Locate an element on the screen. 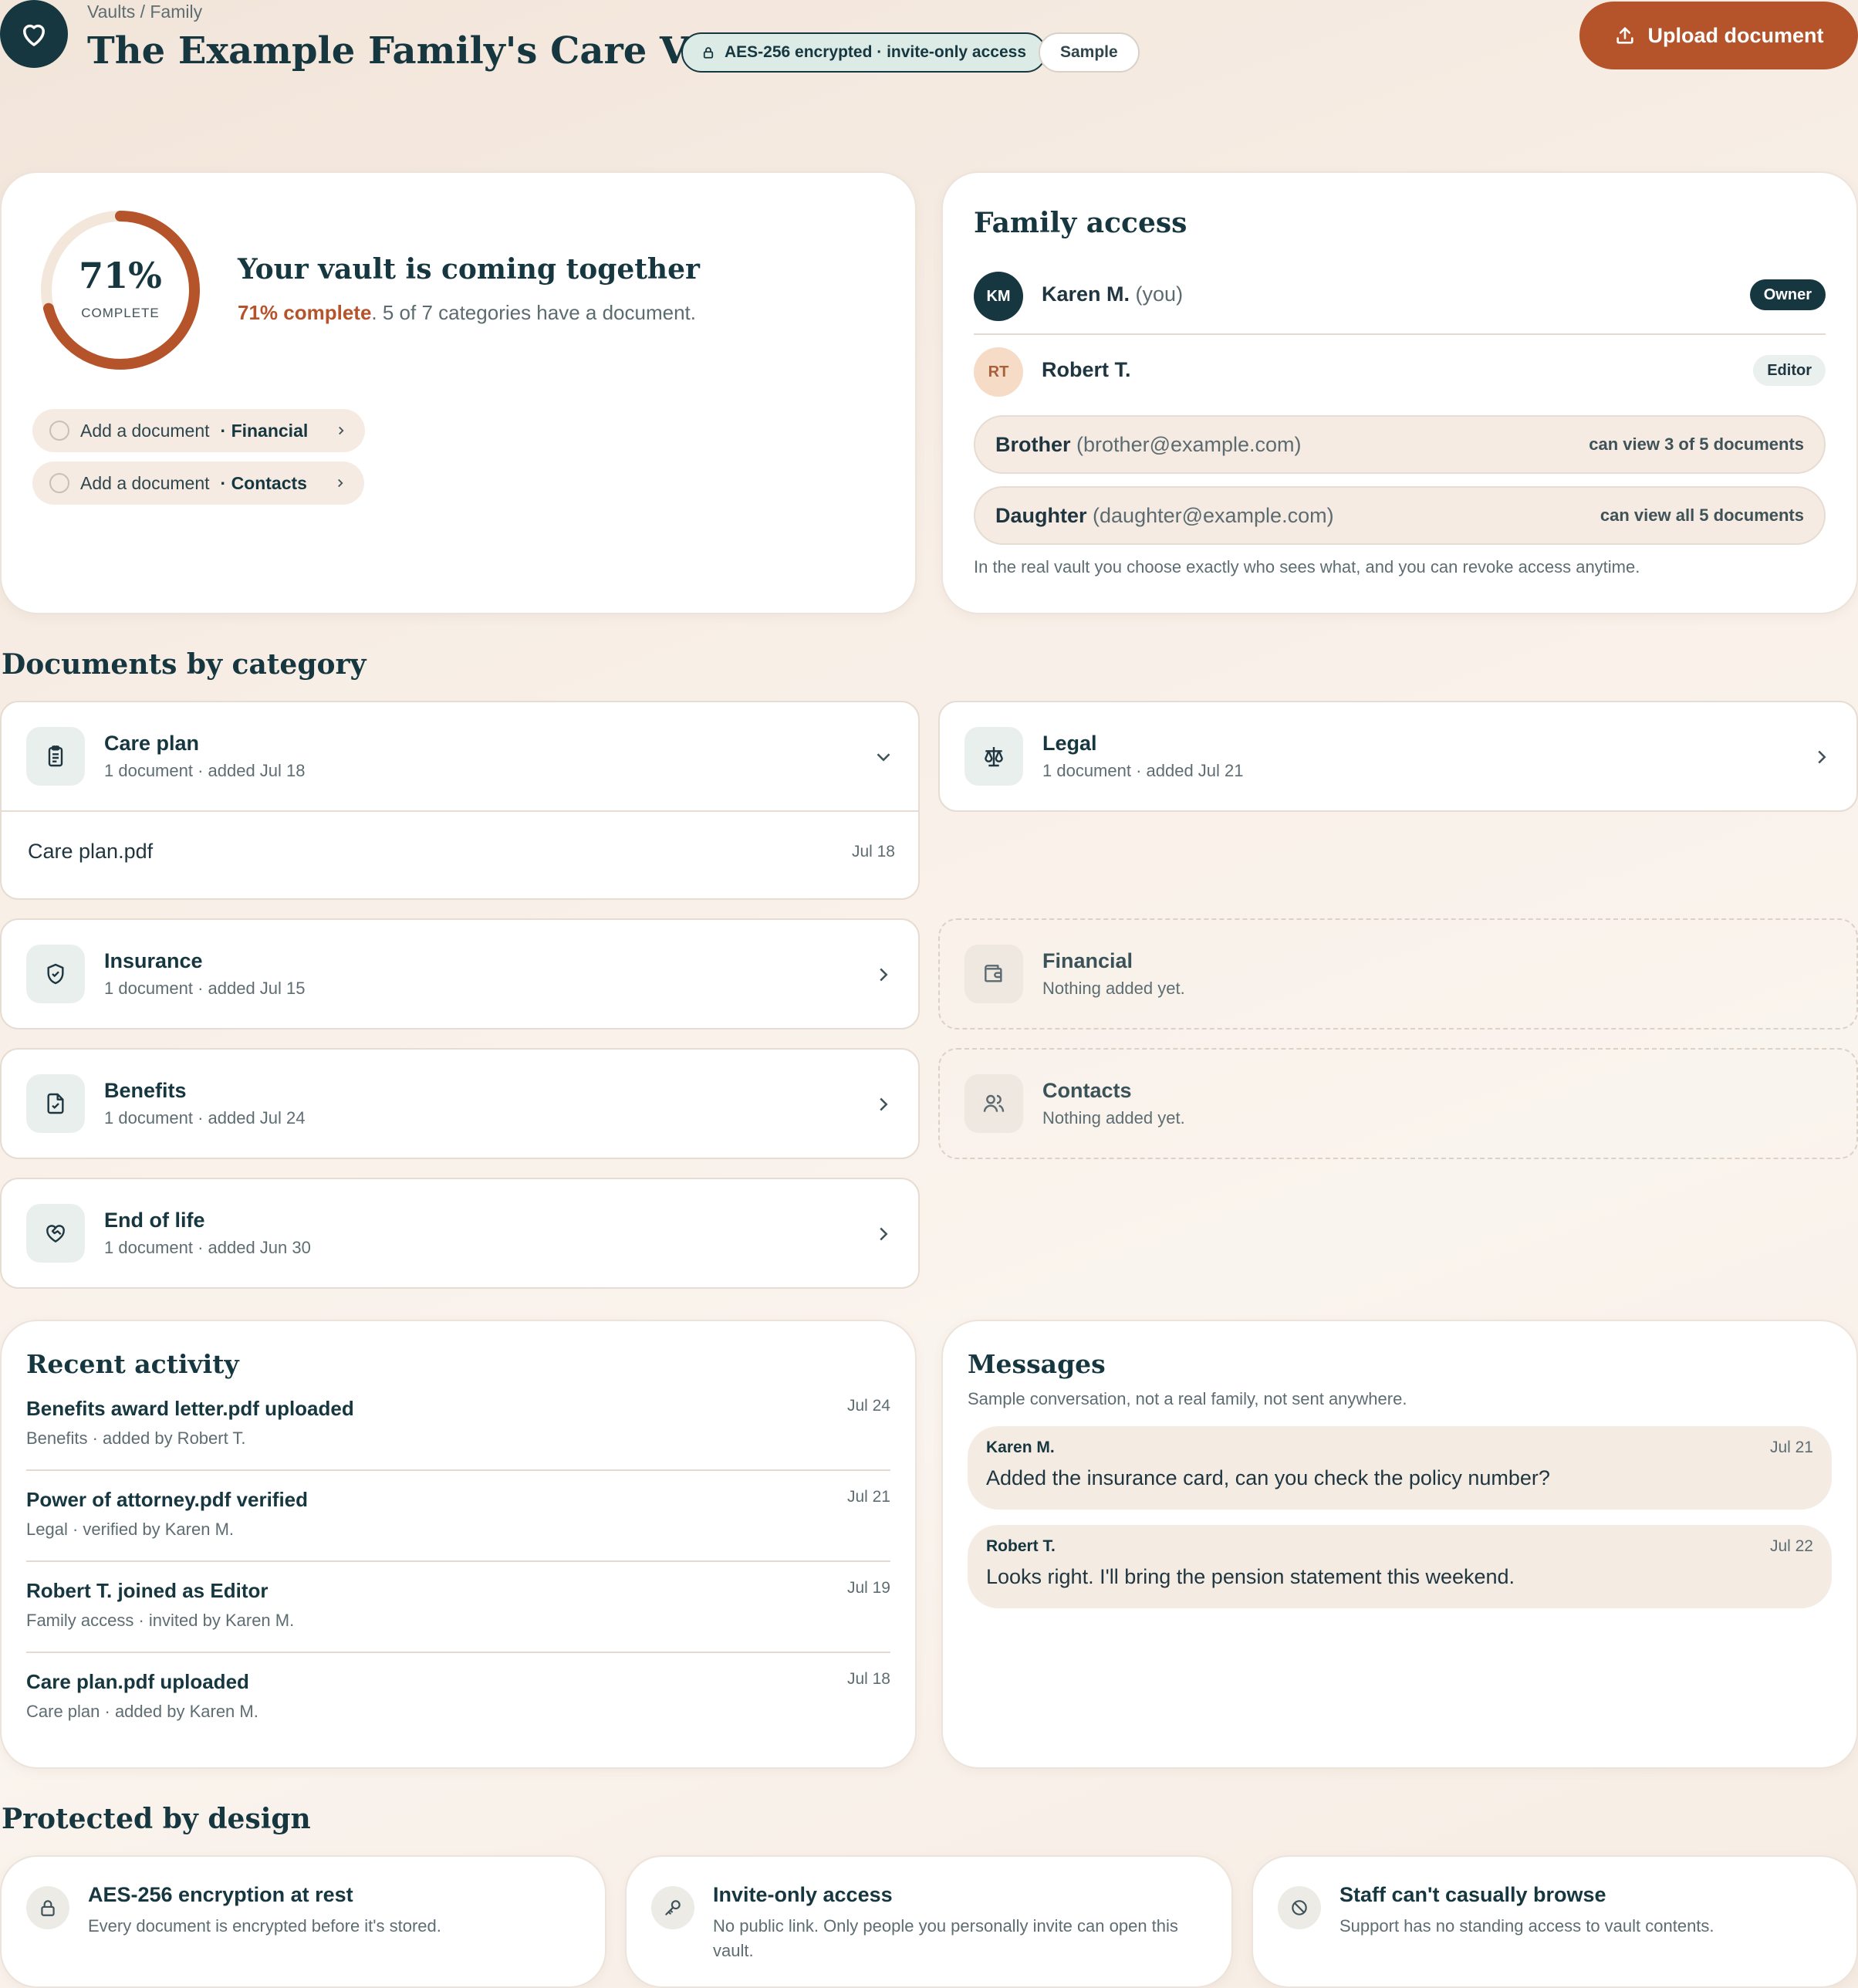  todo-label: Add a document is located at coordinates (145, 430).